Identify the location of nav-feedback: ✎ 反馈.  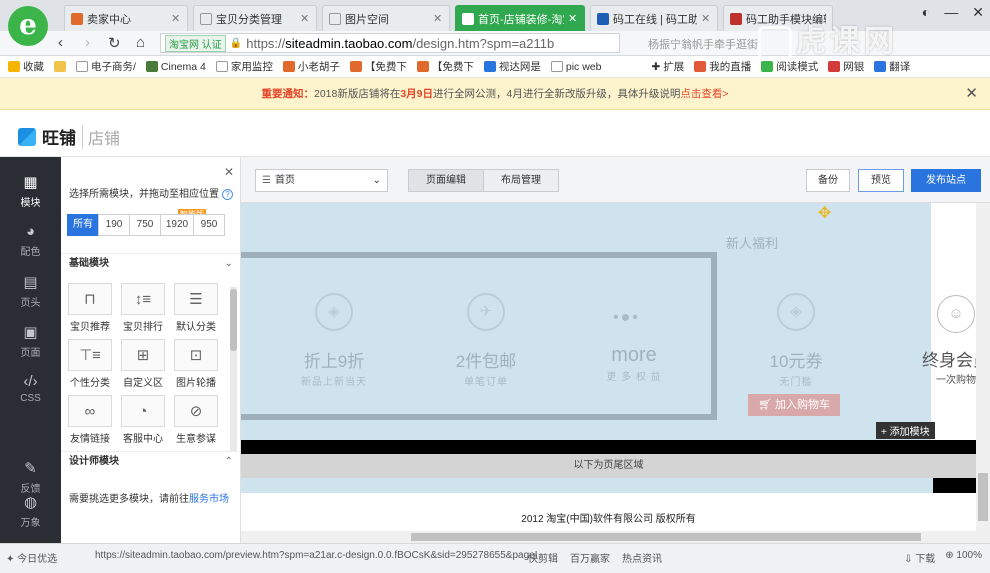
(30, 477).